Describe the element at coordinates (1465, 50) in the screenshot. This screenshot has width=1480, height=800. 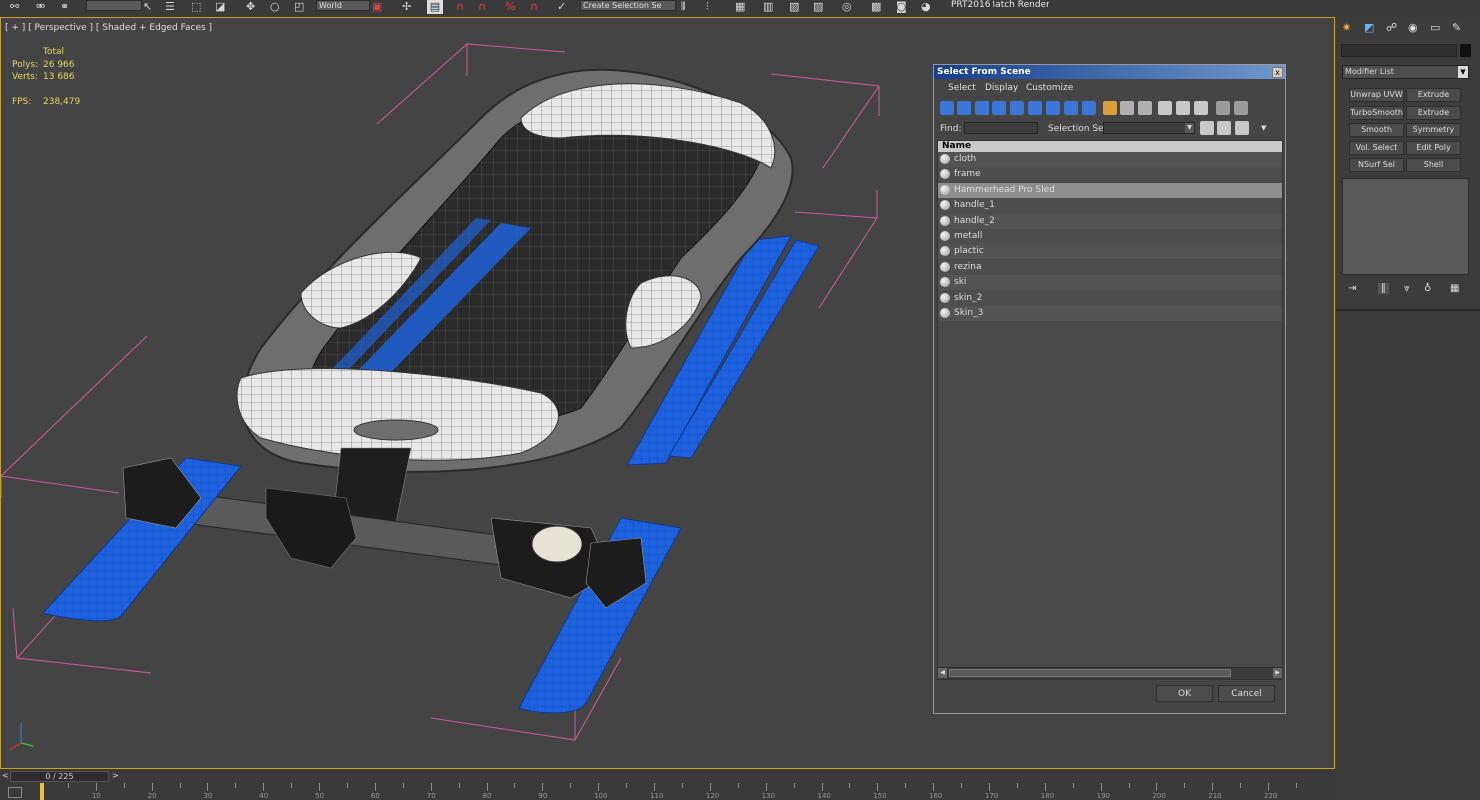
I see `object-color-swatch` at that location.